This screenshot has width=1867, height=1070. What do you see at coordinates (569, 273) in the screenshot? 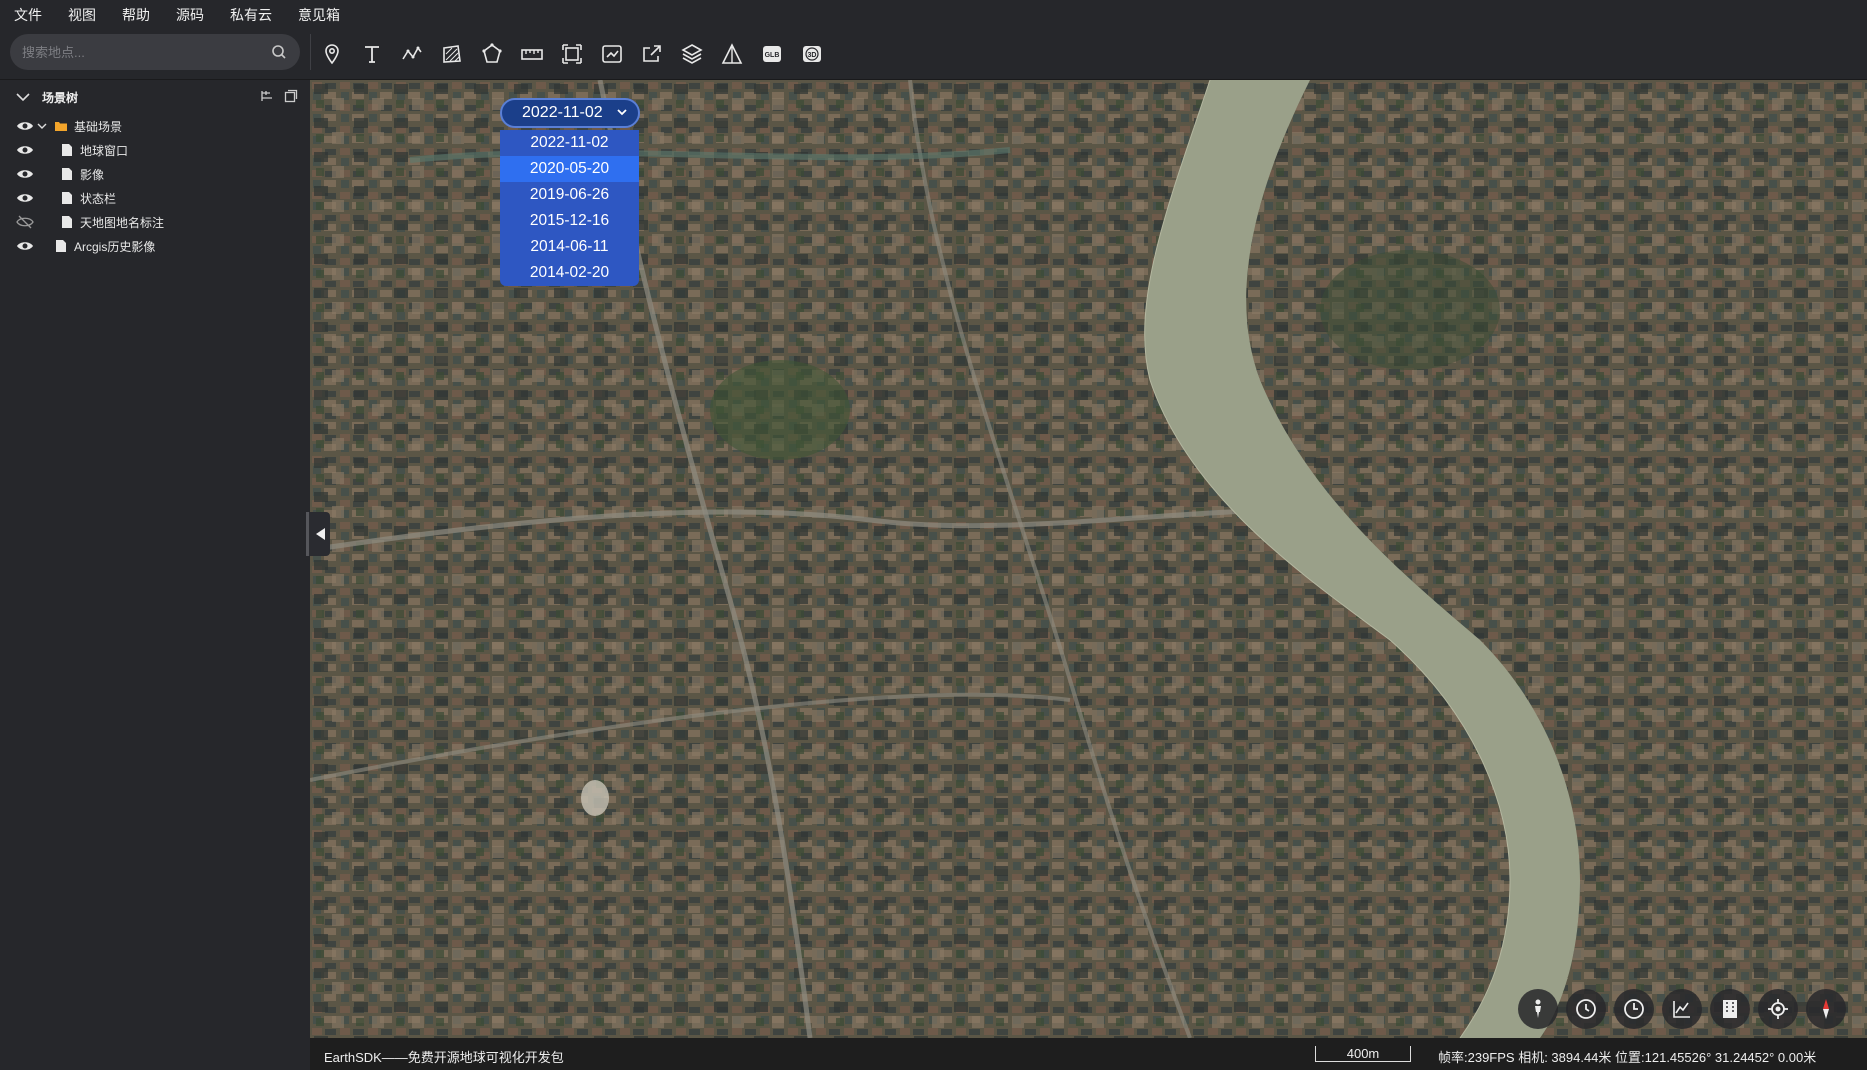
I see `date-option: 2014-02-20` at bounding box center [569, 273].